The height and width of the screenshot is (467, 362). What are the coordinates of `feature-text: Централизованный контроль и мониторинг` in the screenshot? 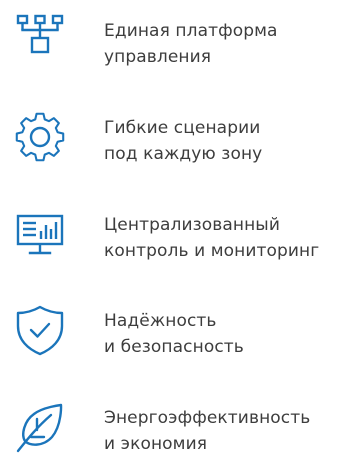 It's located at (232, 238).